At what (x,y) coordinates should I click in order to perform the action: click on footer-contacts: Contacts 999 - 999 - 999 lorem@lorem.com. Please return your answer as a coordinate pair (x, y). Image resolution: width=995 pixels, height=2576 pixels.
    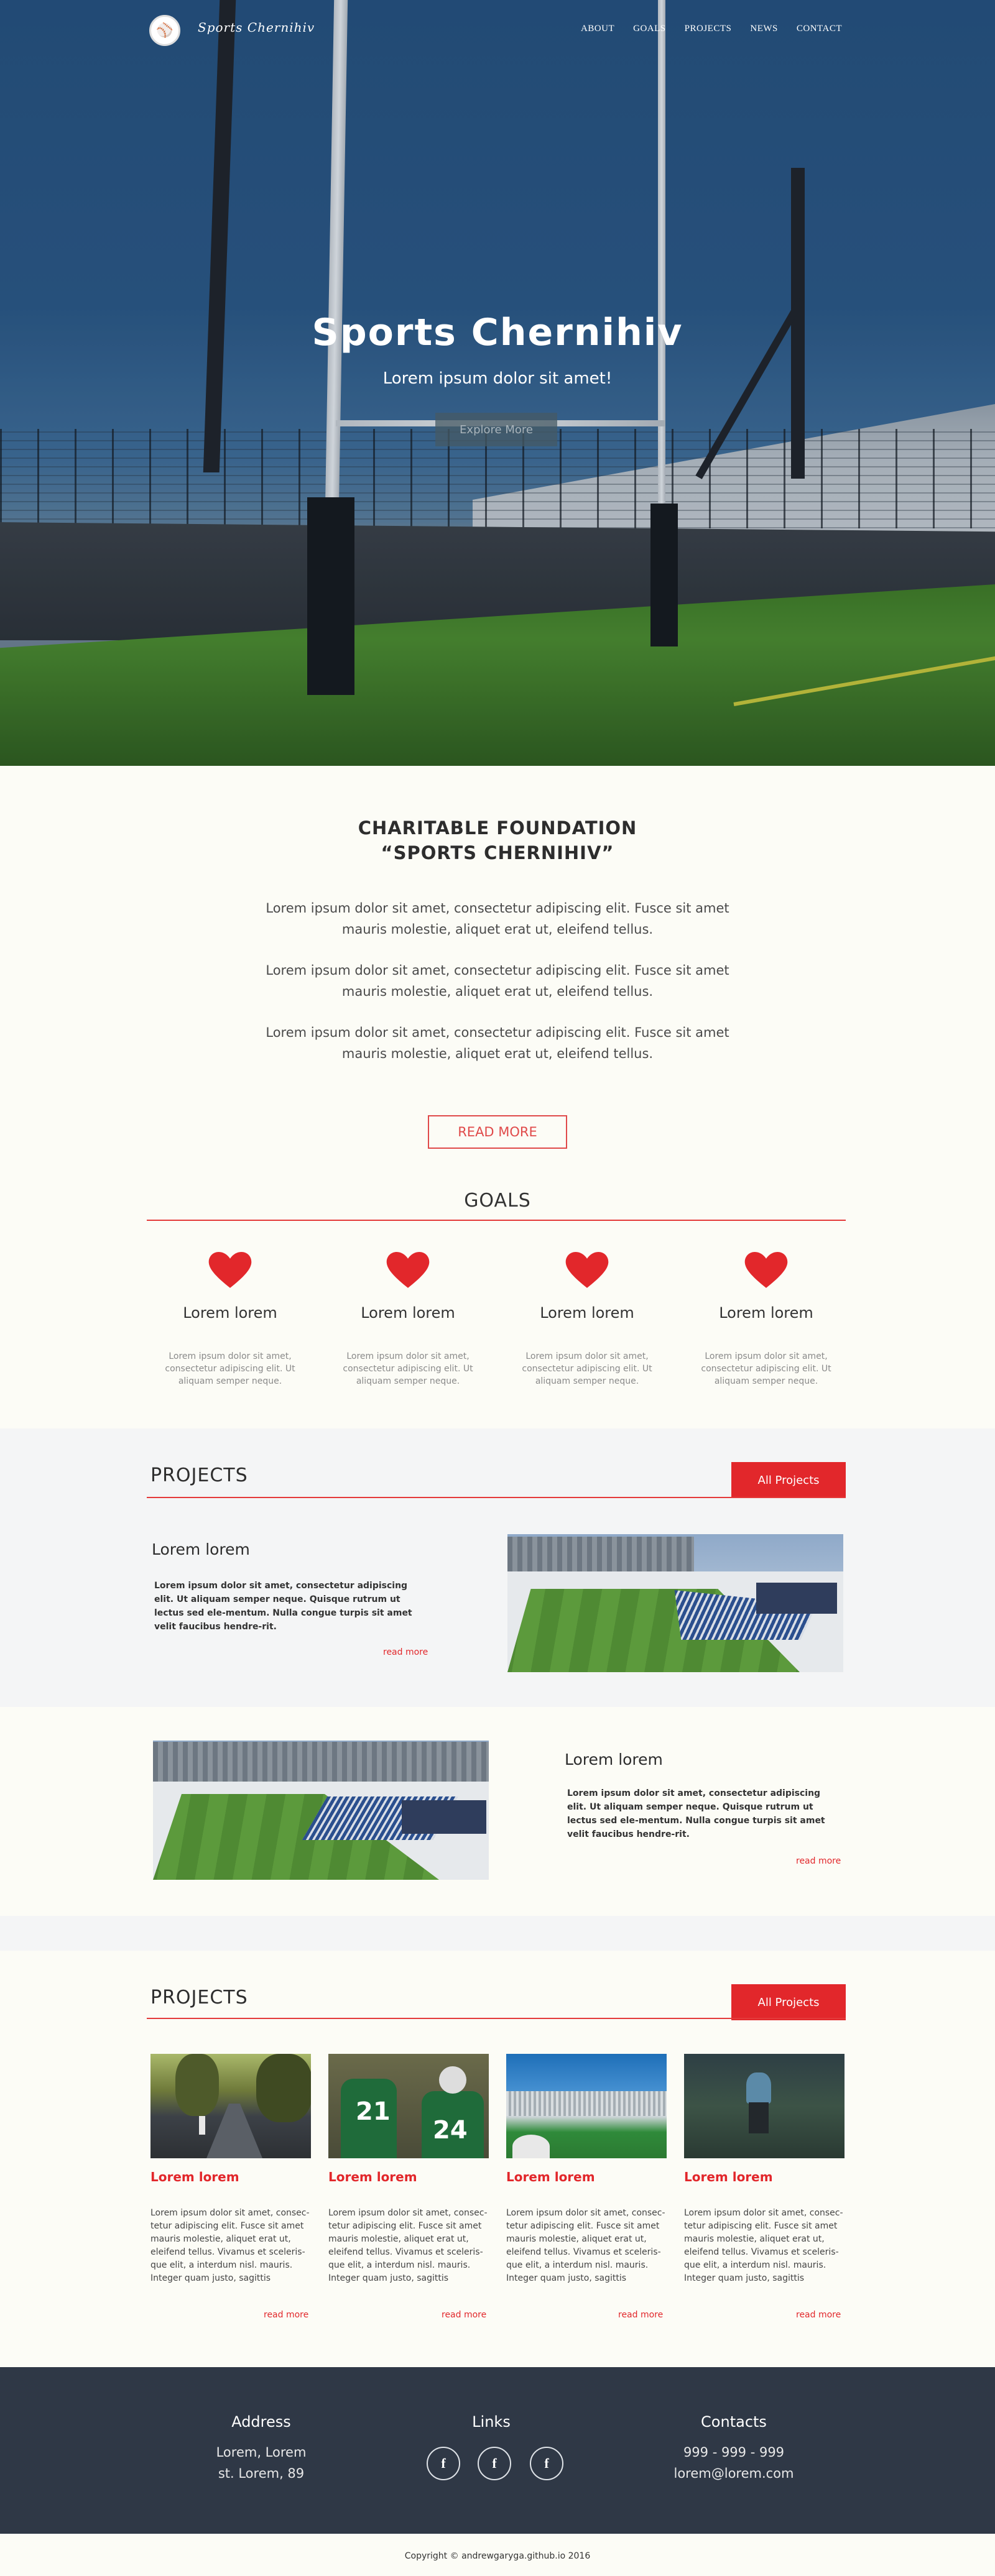
    Looking at the image, I should click on (734, 2448).